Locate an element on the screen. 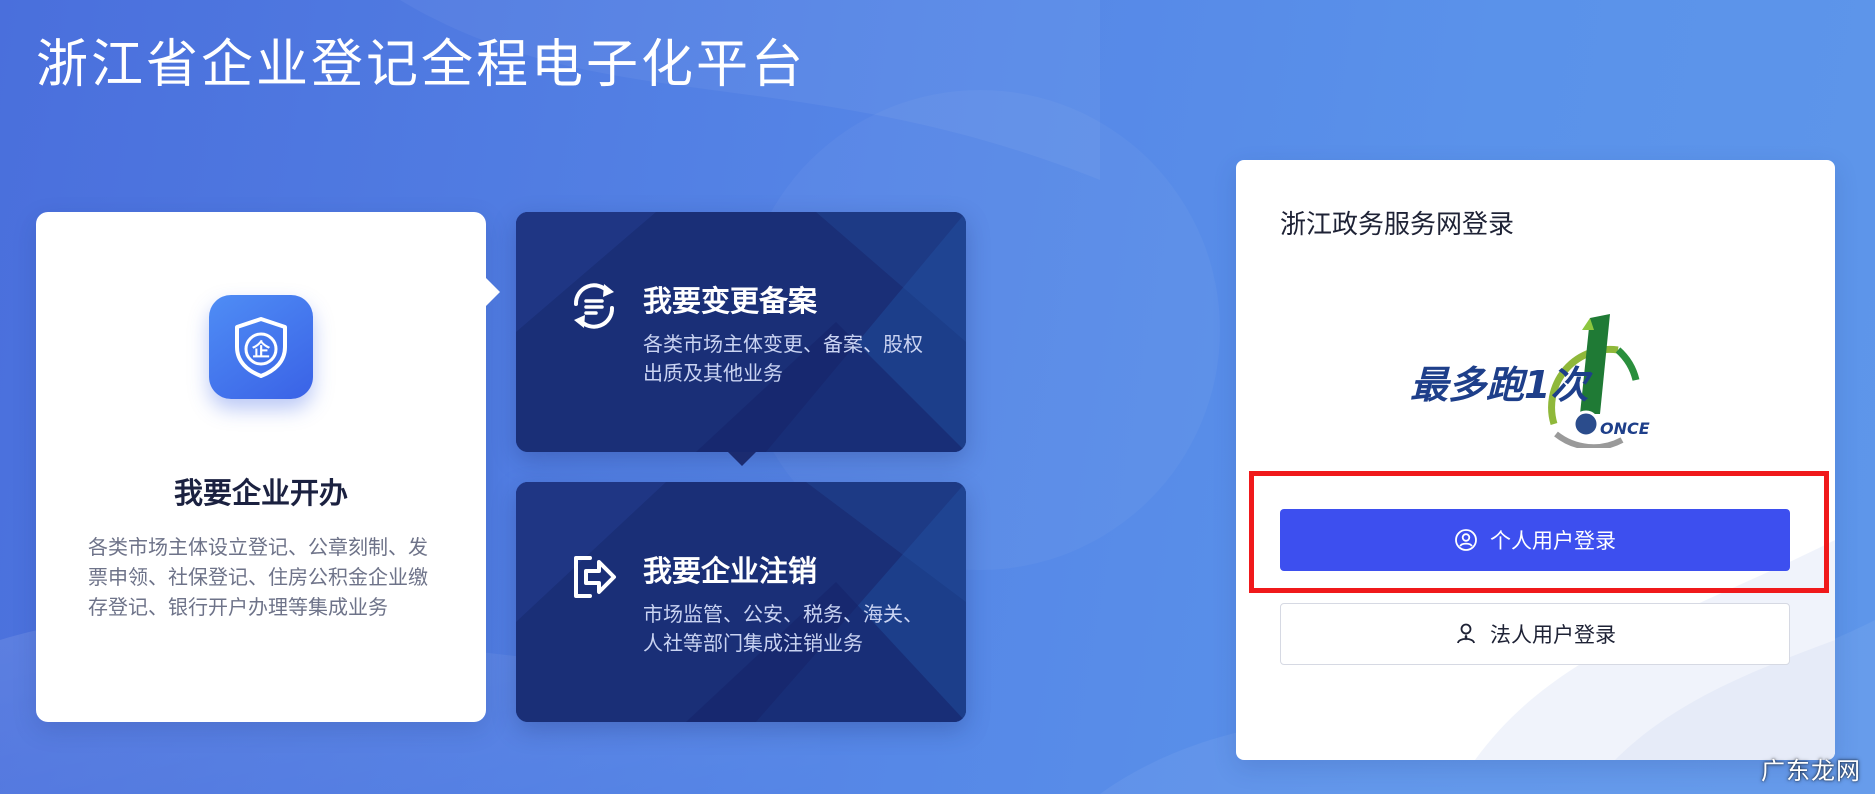  badge-char: 企 is located at coordinates (261, 350).